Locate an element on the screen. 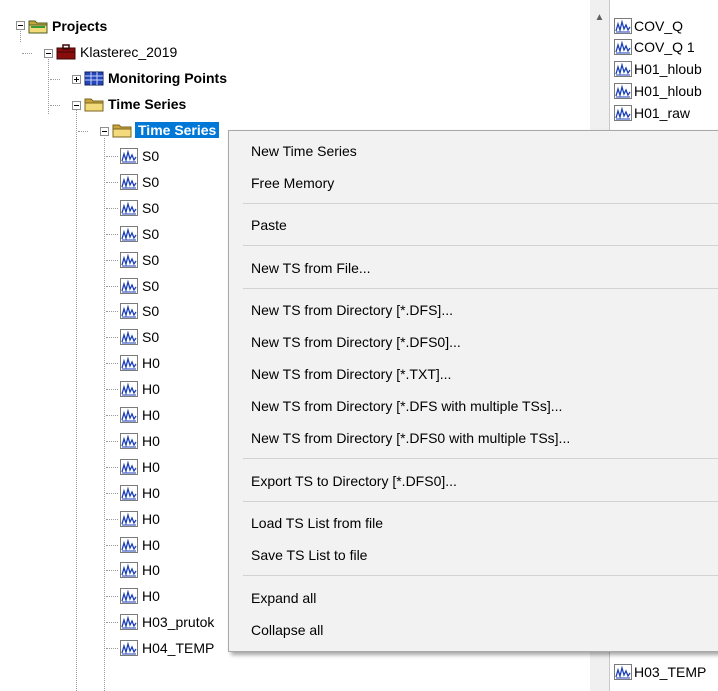  tree-node-label: H03_prutok is located at coordinates (178, 622).